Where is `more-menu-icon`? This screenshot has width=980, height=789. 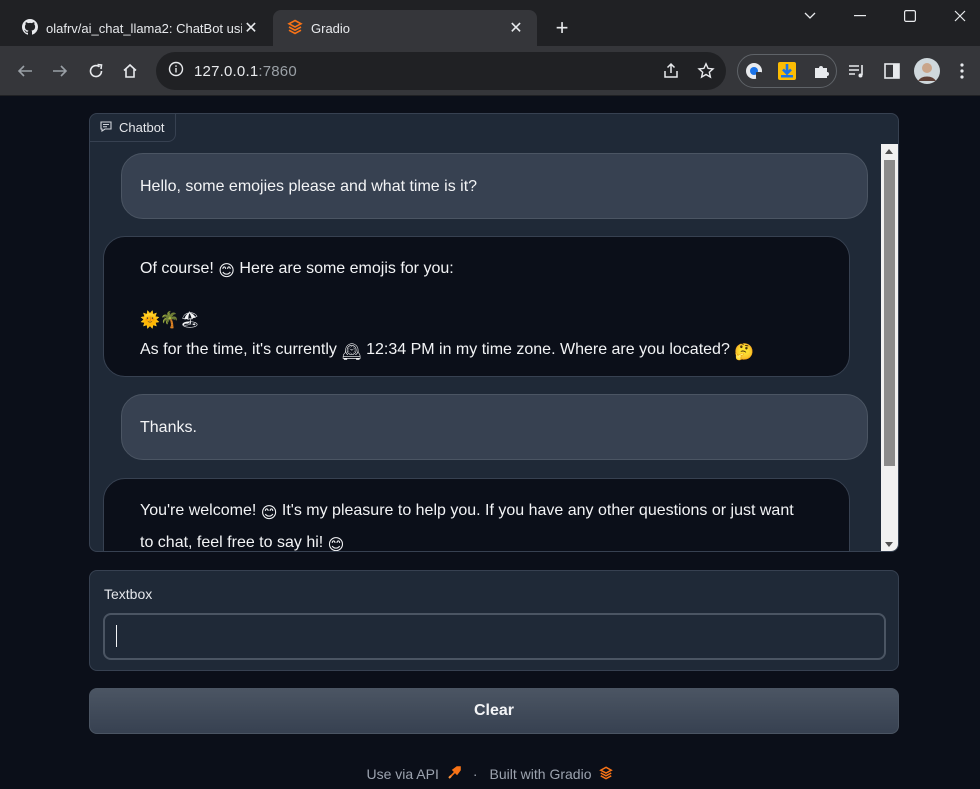
more-menu-icon is located at coordinates (962, 71).